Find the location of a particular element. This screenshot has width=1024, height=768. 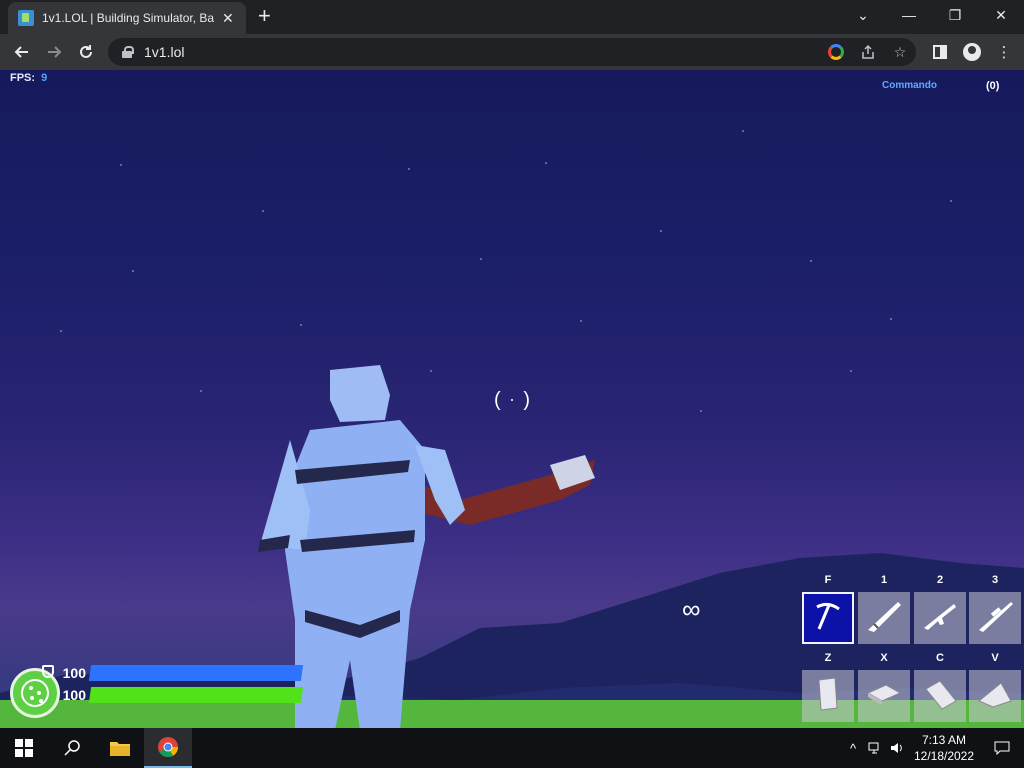

assault-rifle-icon is located at coordinates (940, 618).